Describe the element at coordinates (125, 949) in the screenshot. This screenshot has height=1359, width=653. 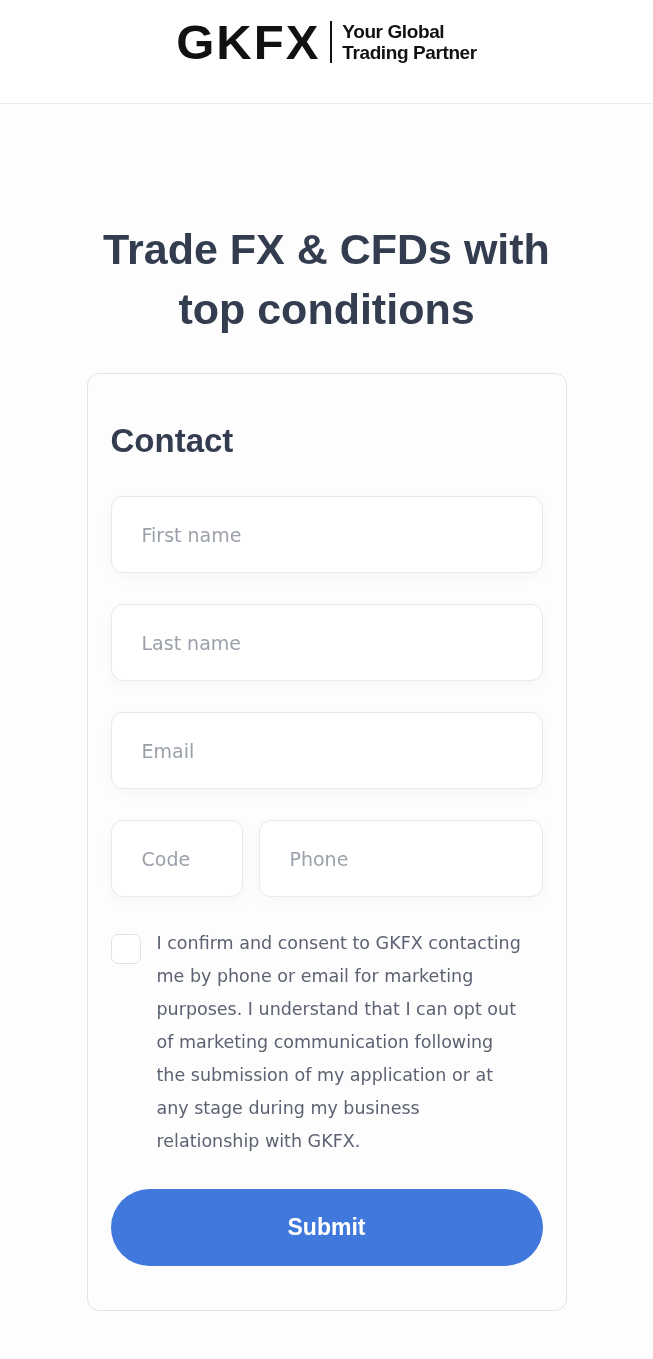
I see `consent-checkbox` at that location.